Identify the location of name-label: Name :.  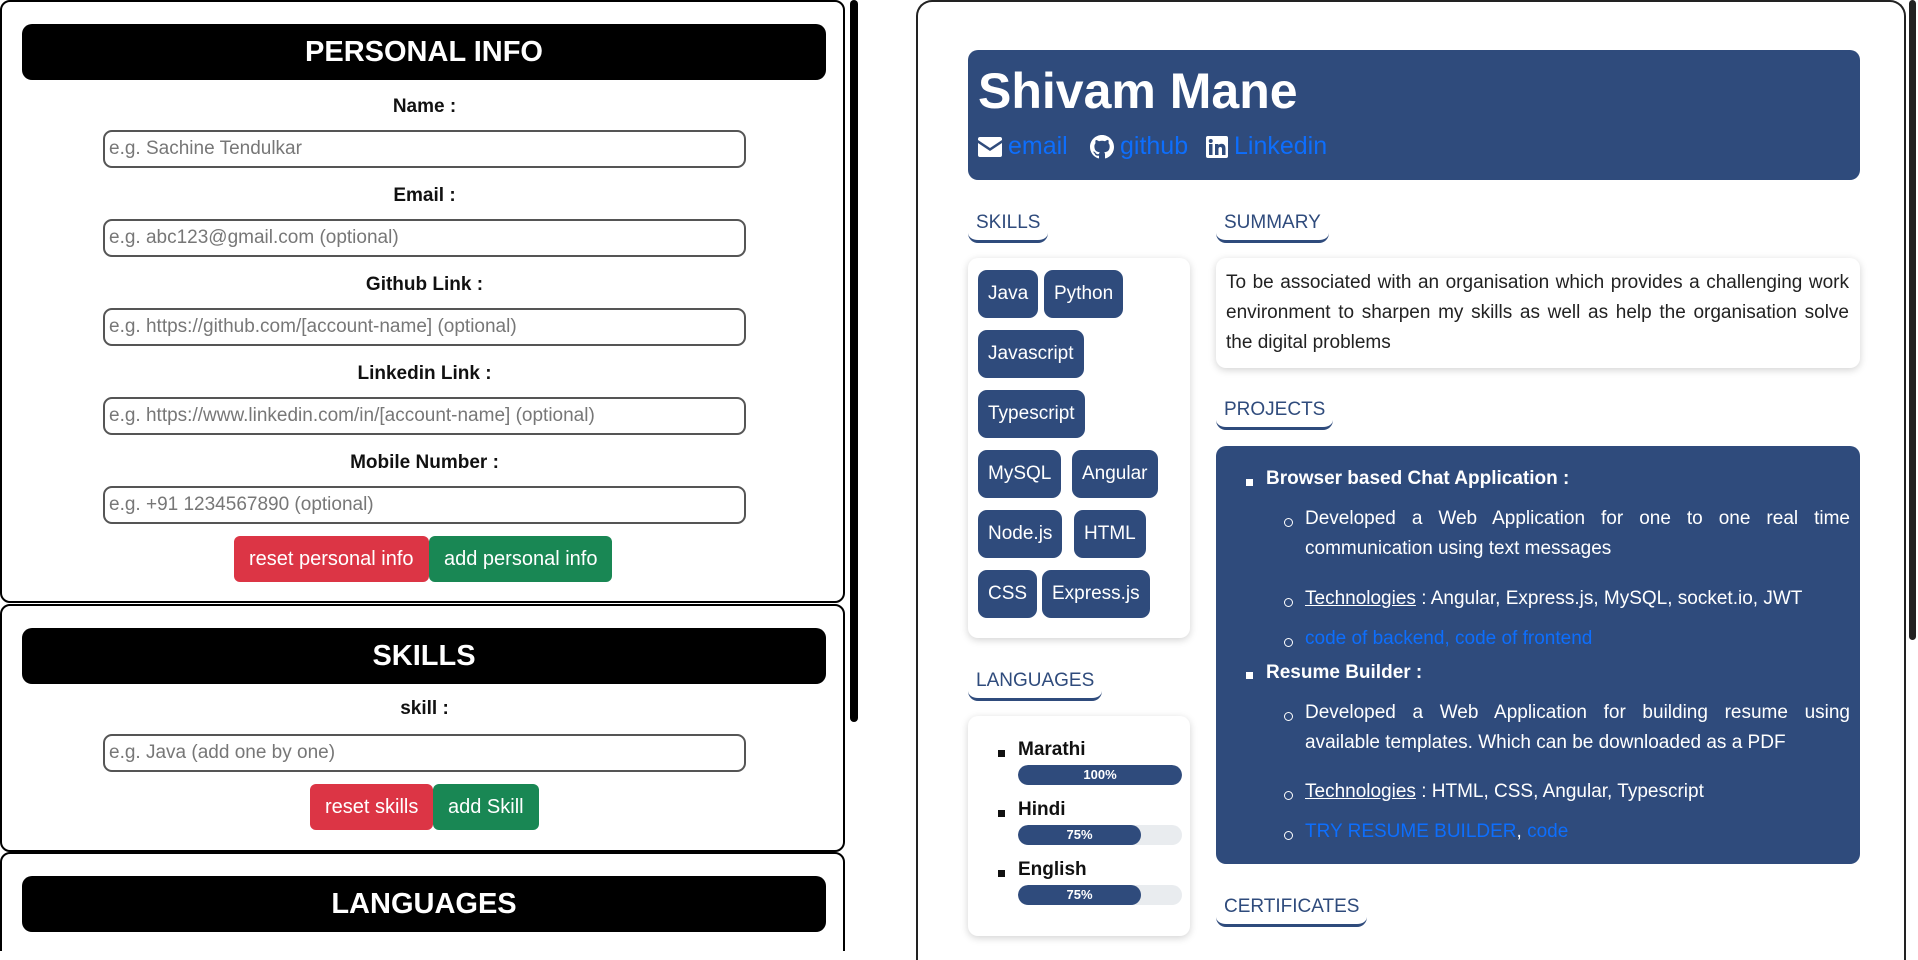
(424, 106).